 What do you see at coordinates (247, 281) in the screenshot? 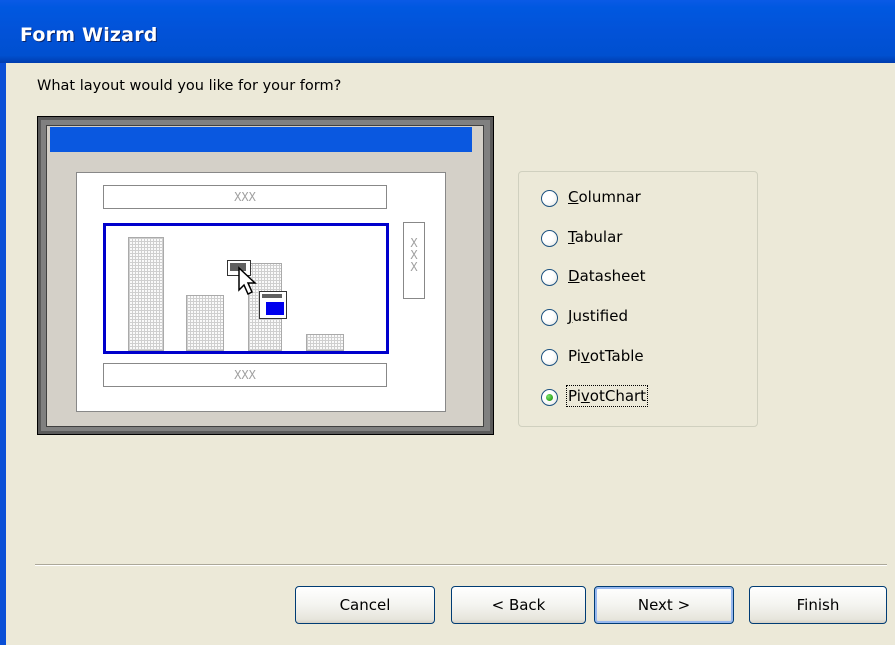
I see `mouse-pointer-icon` at bounding box center [247, 281].